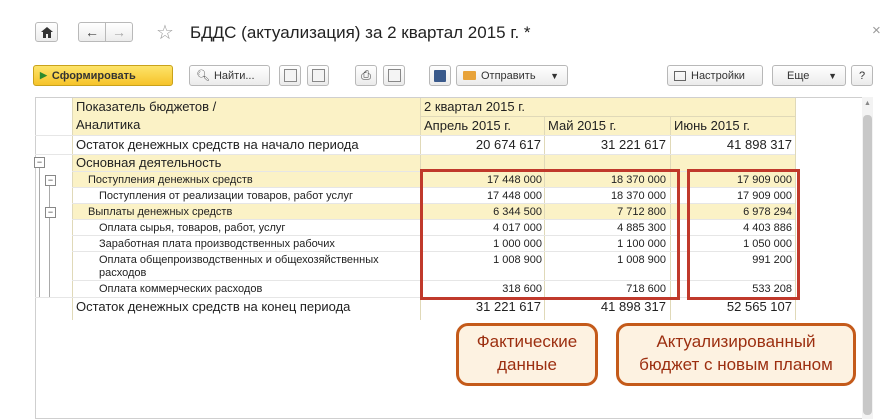 This screenshot has width=889, height=419. Describe the element at coordinates (736, 354) in the screenshot. I see `plan-callout: Актуализированный бюджет с новым планом` at that location.